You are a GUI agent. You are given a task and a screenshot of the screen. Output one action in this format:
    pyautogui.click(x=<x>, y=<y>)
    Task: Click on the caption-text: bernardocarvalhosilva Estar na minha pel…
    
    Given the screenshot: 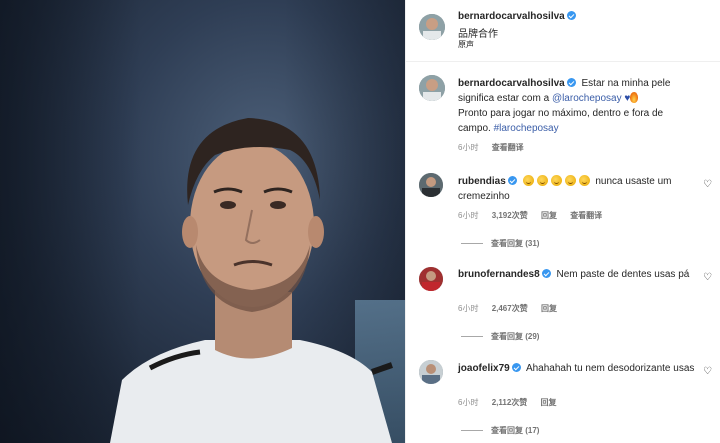 What is the action you would take?
    pyautogui.click(x=578, y=106)
    